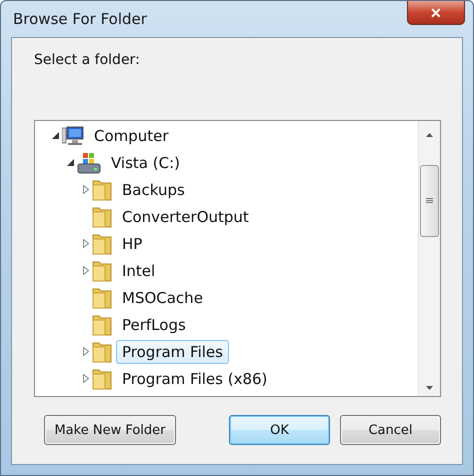 Image resolution: width=474 pixels, height=476 pixels. I want to click on tree-item: HP, so click(132, 244).